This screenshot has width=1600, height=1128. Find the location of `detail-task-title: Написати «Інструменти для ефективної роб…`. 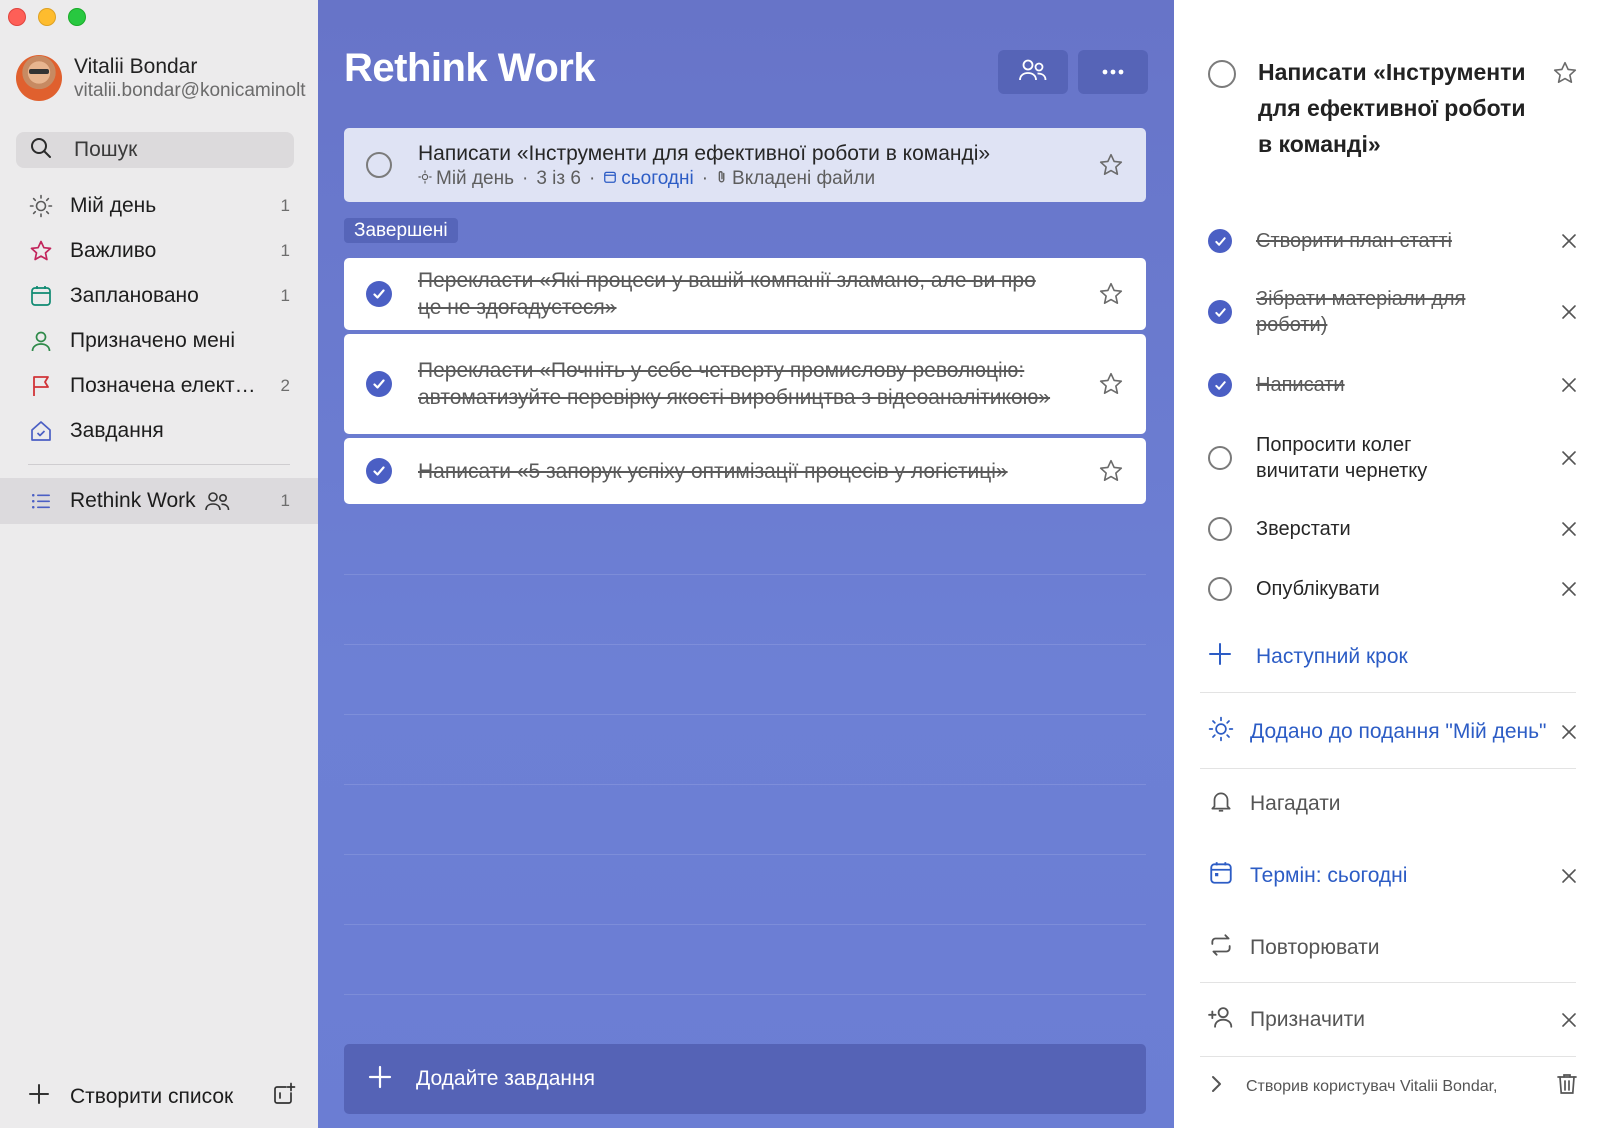

detail-task-title: Написати «Інструменти для ефективної роб… is located at coordinates (1393, 108).